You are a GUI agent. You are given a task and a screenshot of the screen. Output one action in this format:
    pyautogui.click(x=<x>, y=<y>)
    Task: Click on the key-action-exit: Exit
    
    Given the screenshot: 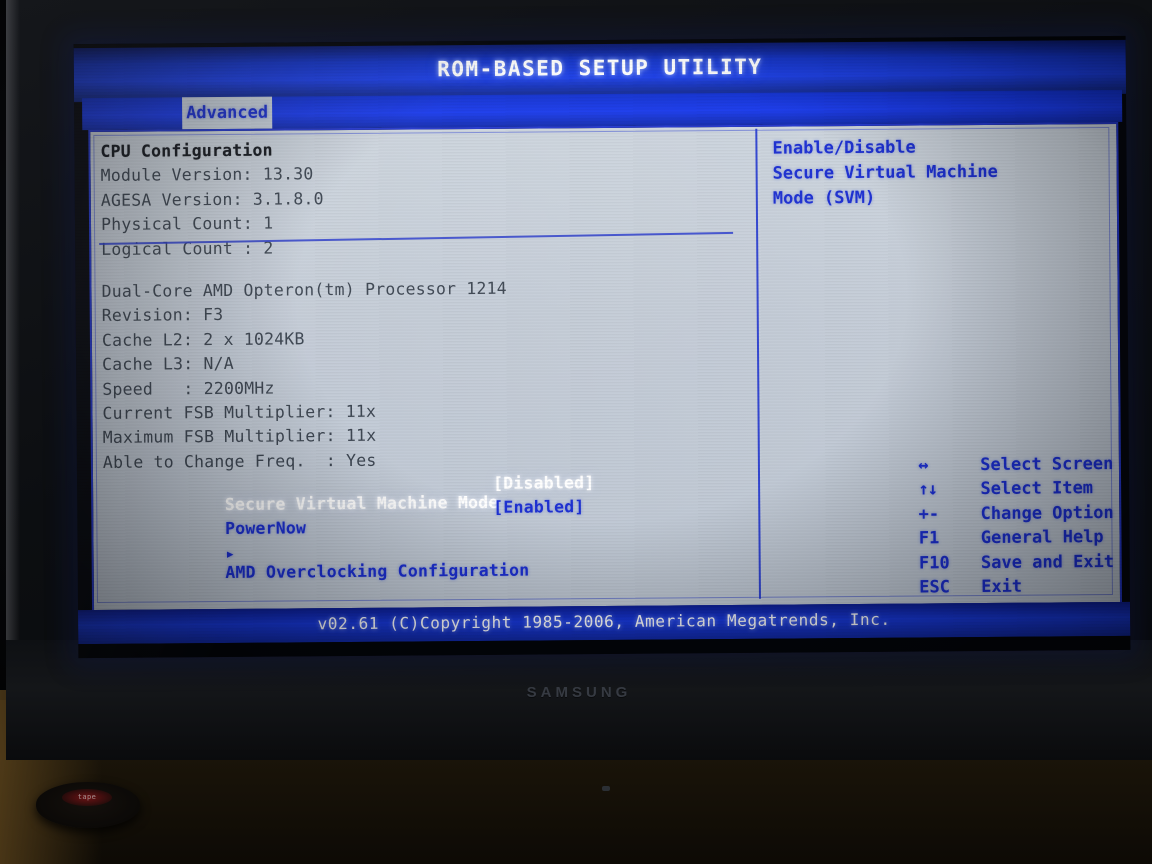 What is the action you would take?
    pyautogui.click(x=1002, y=586)
    